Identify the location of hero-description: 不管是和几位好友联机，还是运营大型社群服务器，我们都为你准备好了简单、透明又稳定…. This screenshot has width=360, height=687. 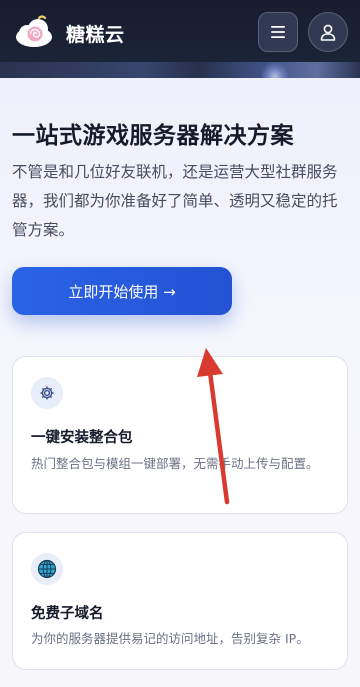
(175, 201).